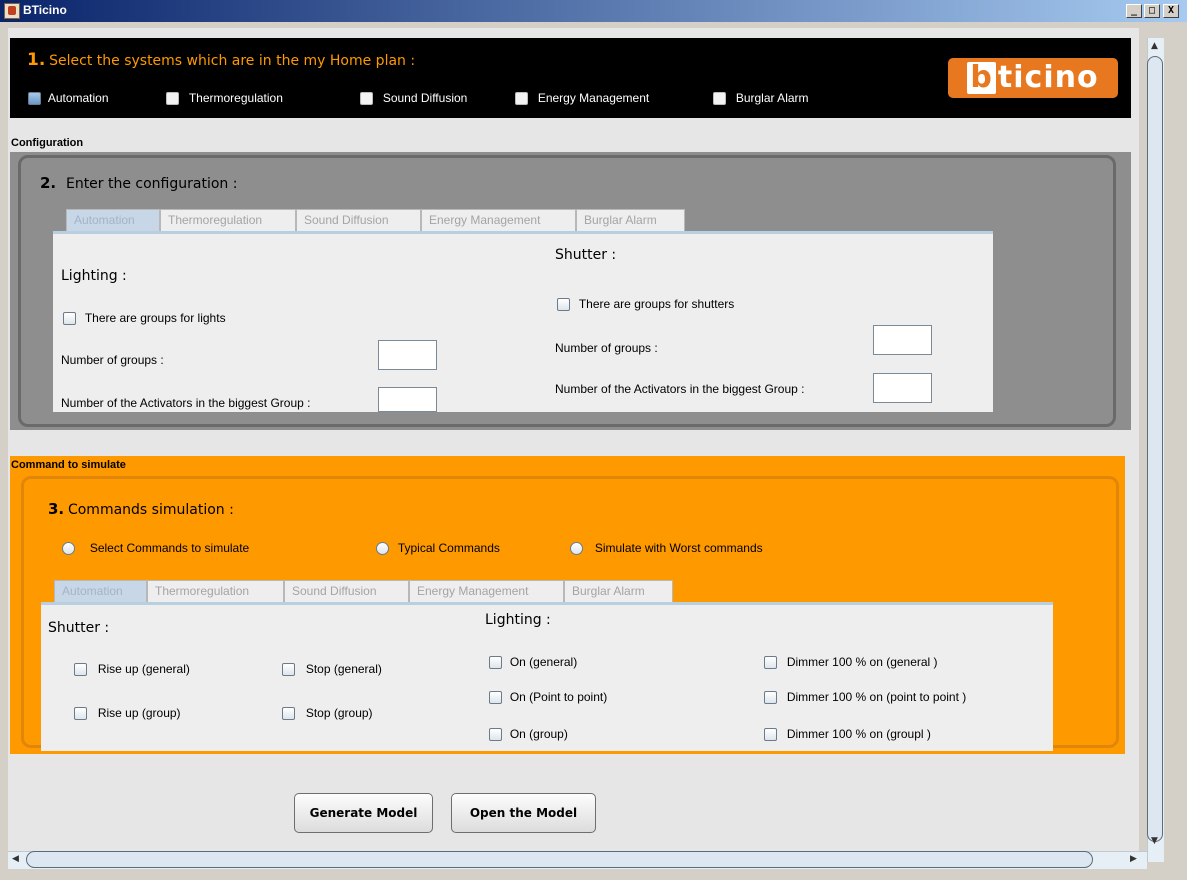  I want to click on checkbox-energy-management, so click(521, 98).